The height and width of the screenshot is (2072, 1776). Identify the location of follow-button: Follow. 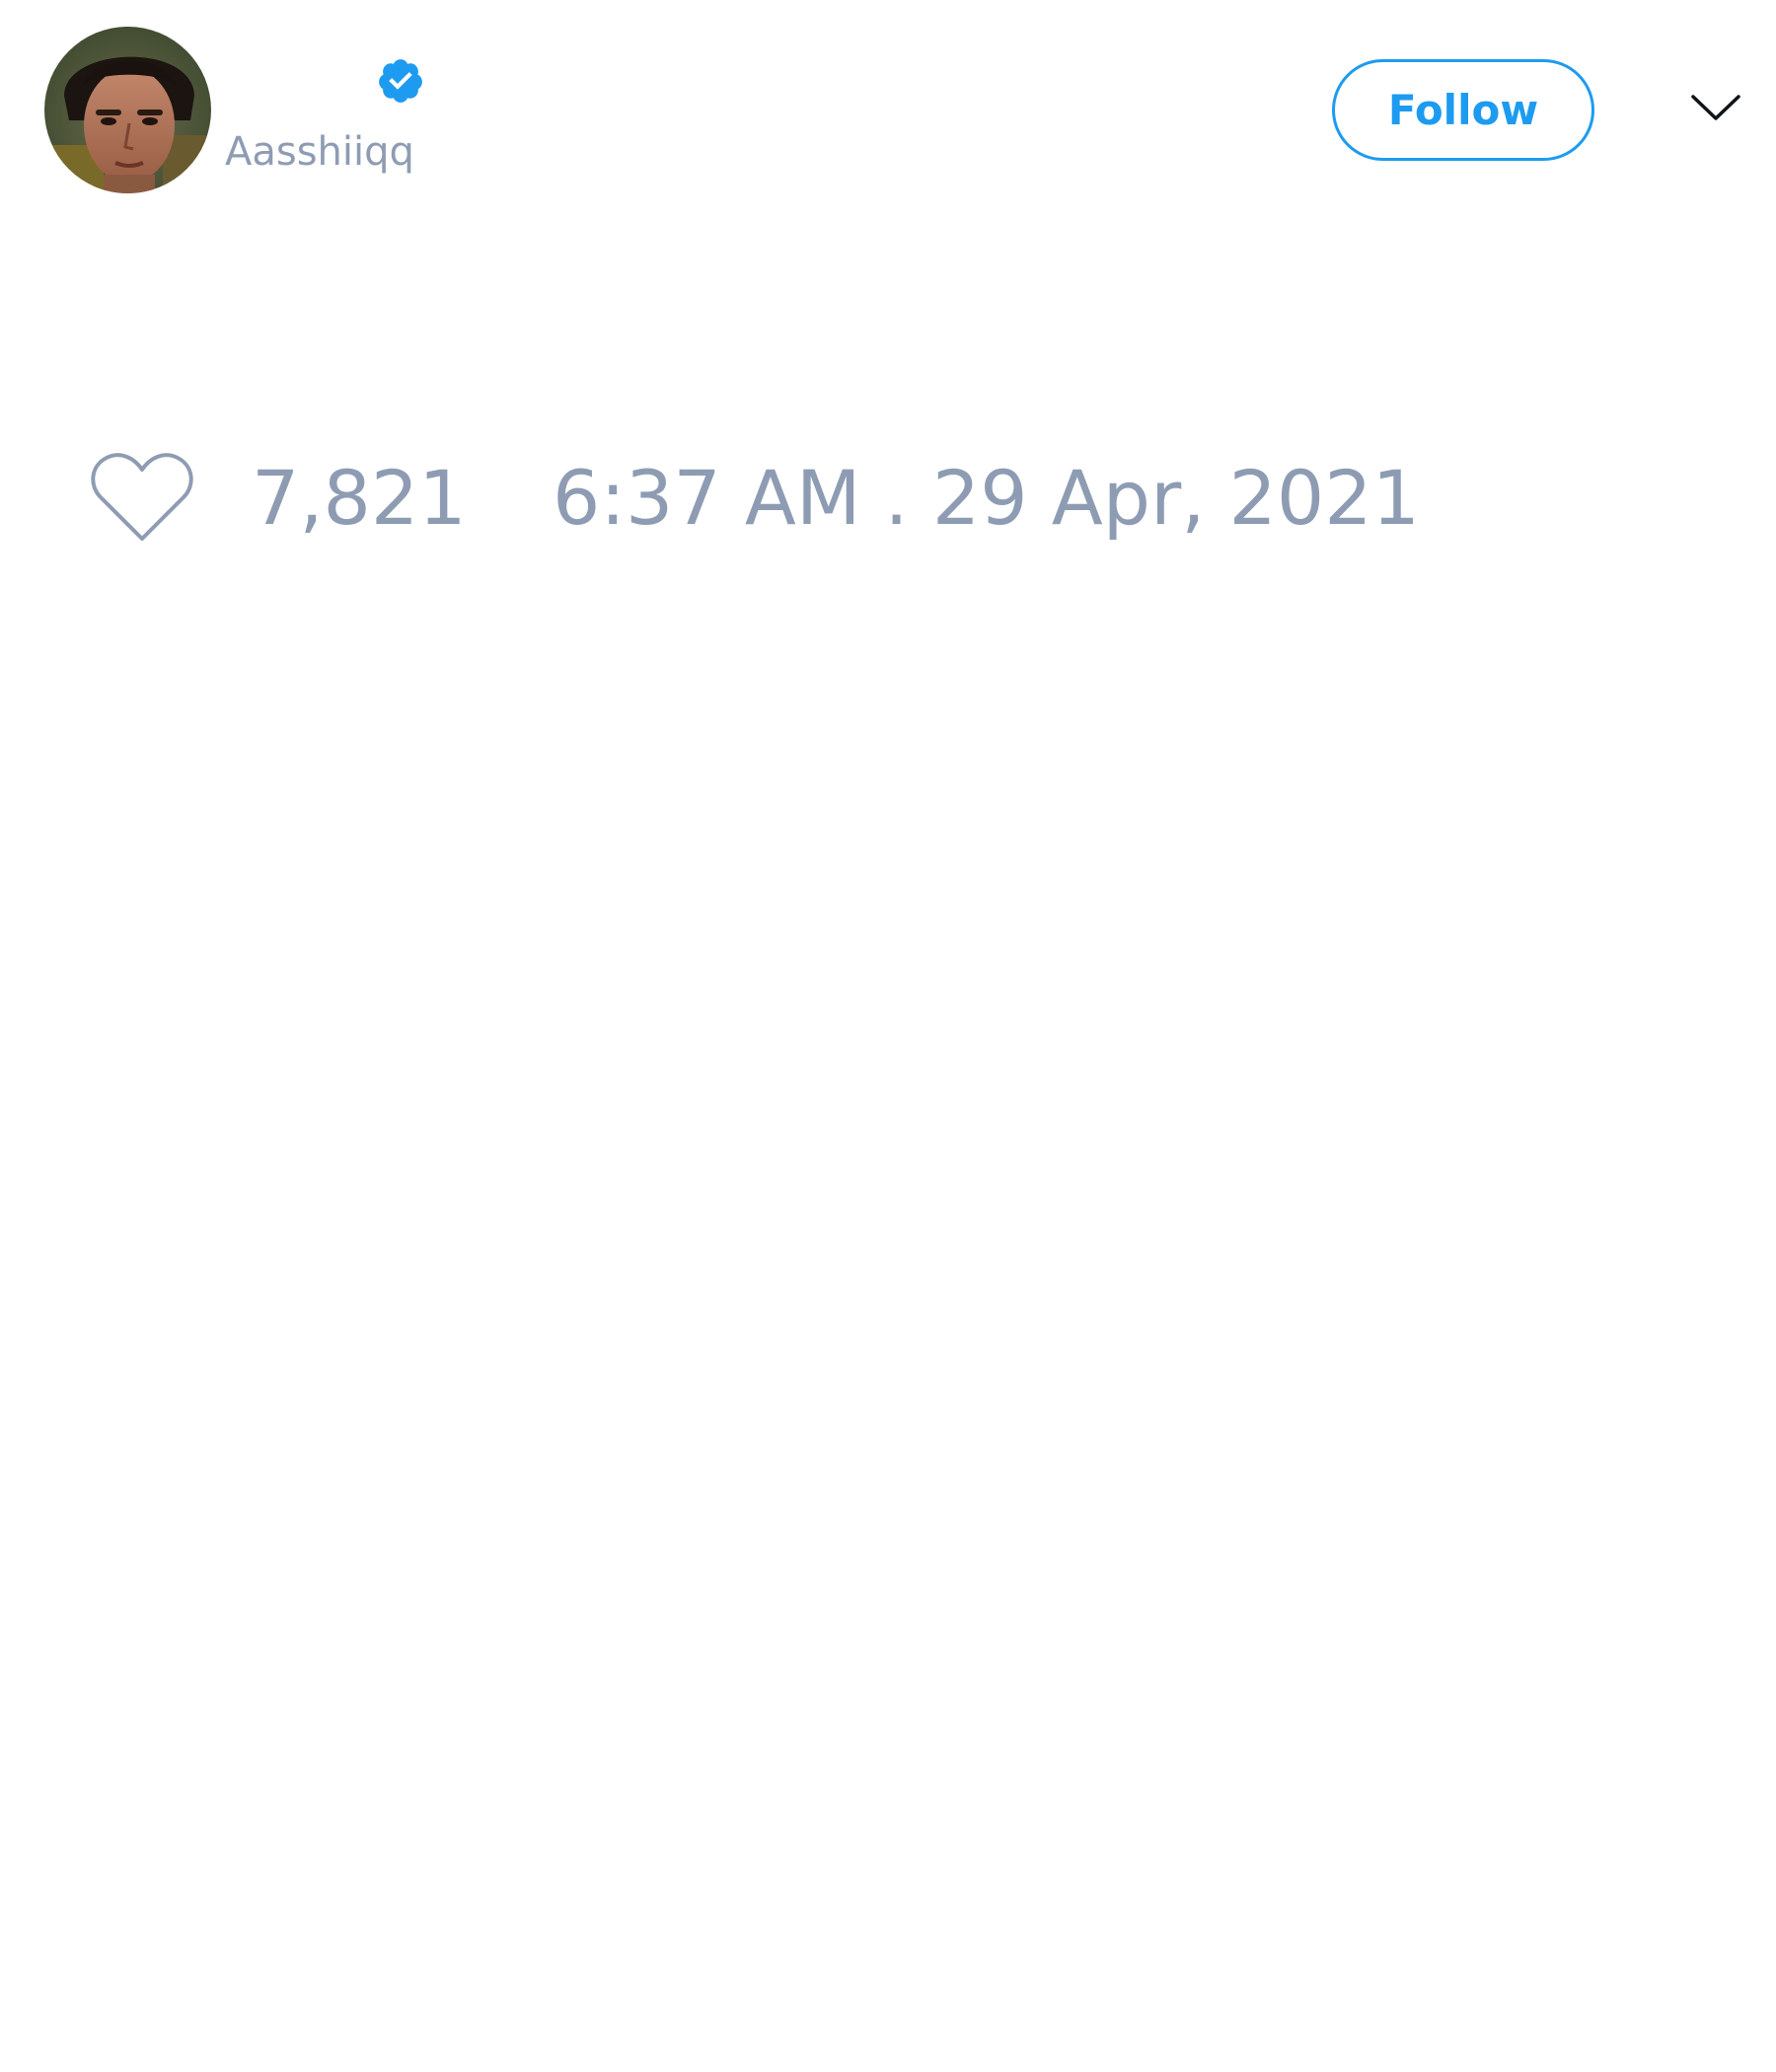
(1463, 110).